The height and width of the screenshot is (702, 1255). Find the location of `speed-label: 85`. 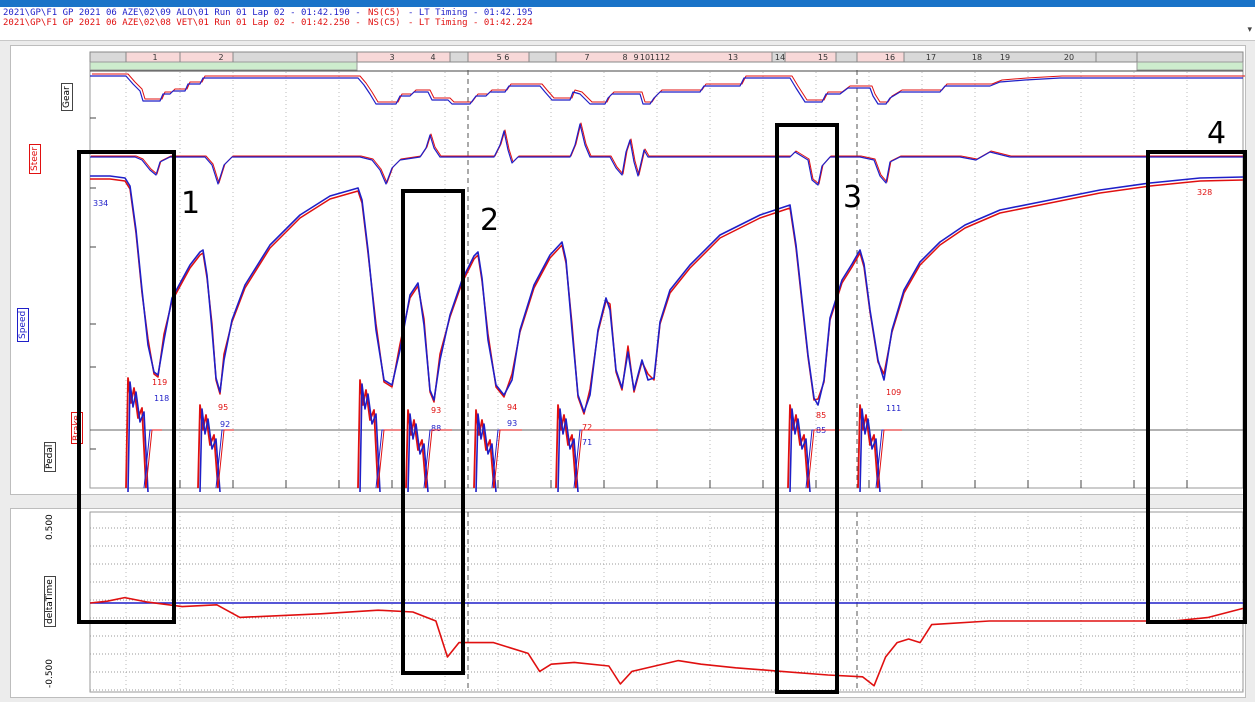

speed-label: 85 is located at coordinates (821, 415).